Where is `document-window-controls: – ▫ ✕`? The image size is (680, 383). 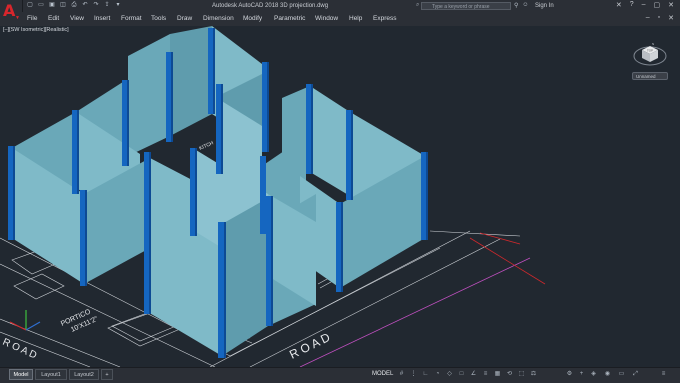
document-window-controls: – ▫ ✕ is located at coordinates (660, 18).